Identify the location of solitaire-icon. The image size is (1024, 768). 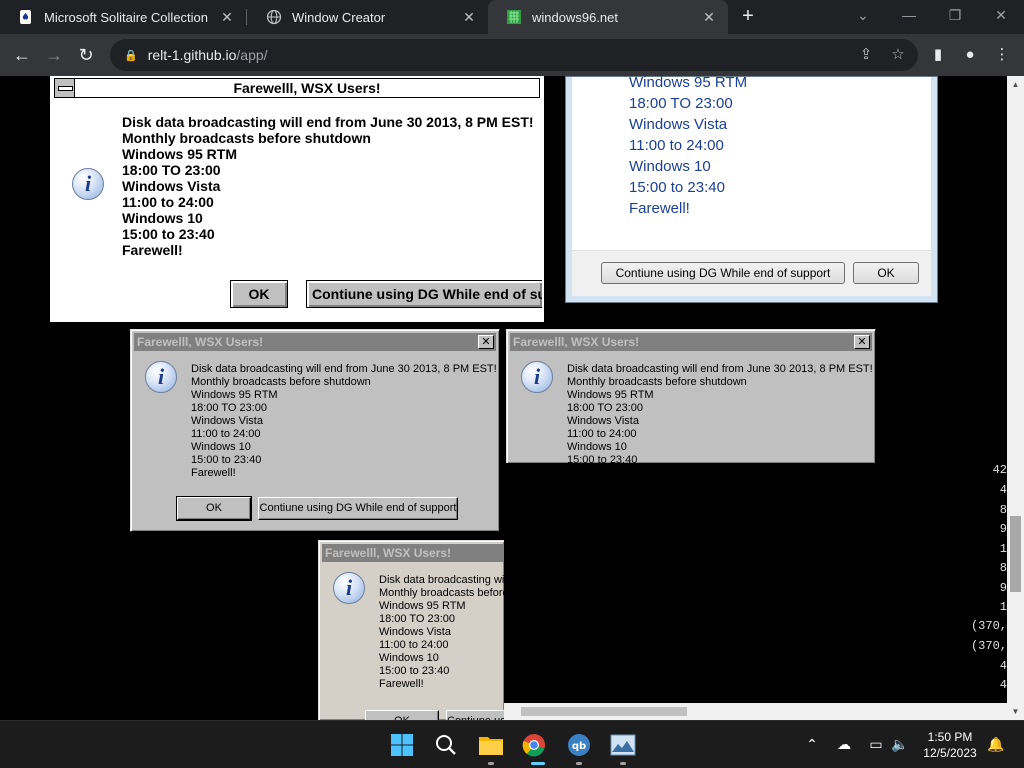
(26, 17).